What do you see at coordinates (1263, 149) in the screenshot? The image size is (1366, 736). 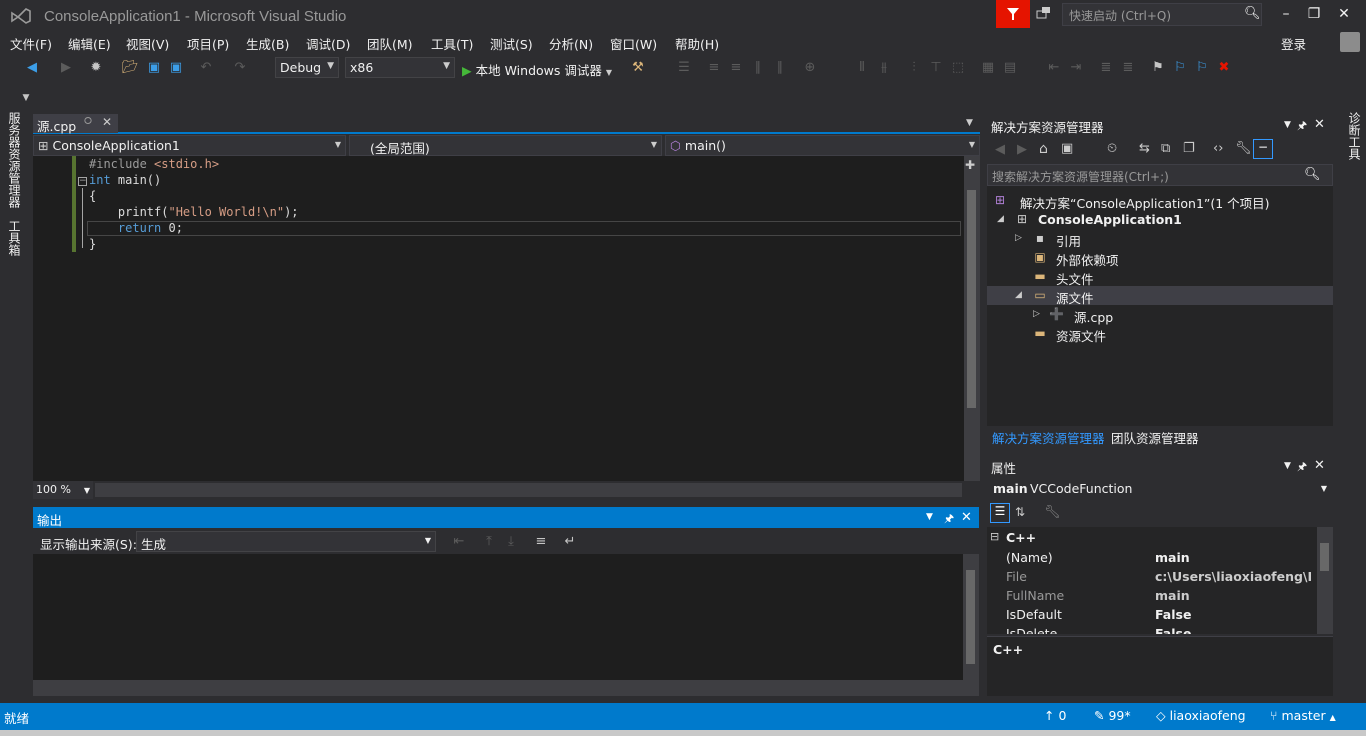 I see `preview-selected-icon: −` at bounding box center [1263, 149].